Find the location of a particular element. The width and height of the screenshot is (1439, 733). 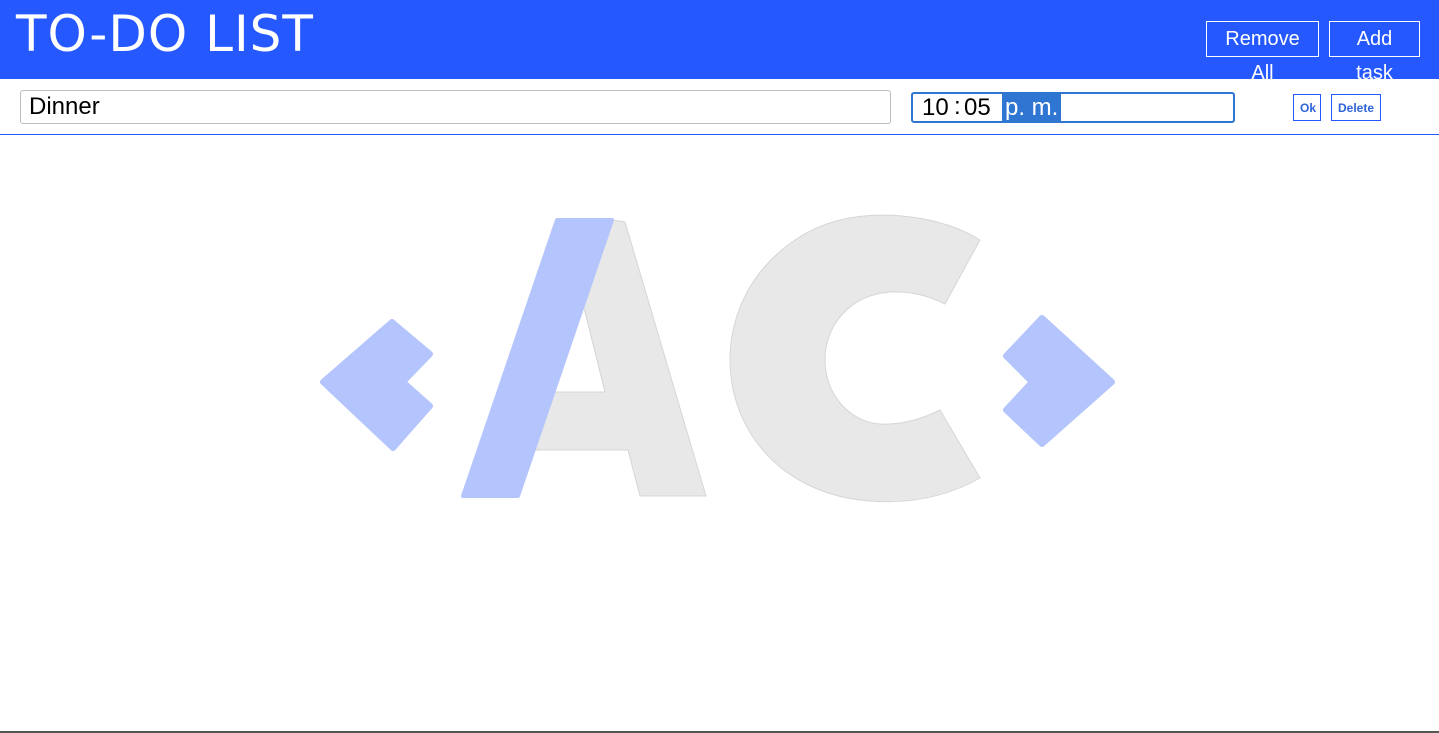

task-name-input: Dinner is located at coordinates (455, 107).